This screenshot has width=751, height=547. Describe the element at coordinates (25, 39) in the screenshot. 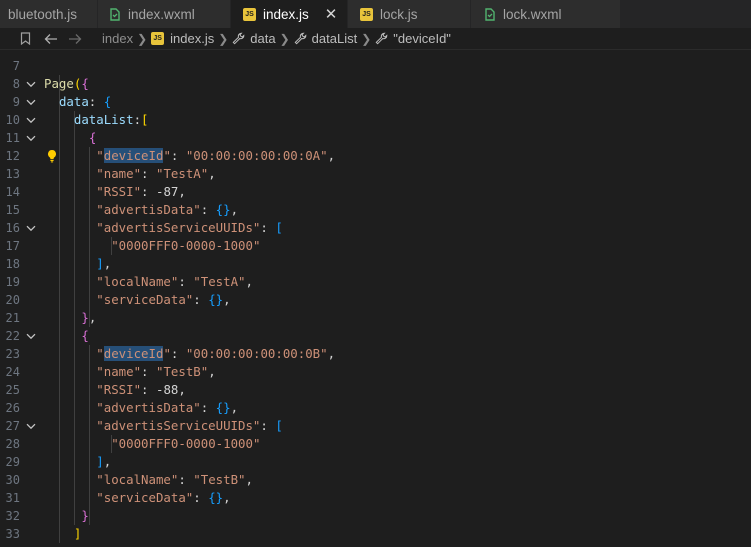

I see `bookmark-icon` at that location.